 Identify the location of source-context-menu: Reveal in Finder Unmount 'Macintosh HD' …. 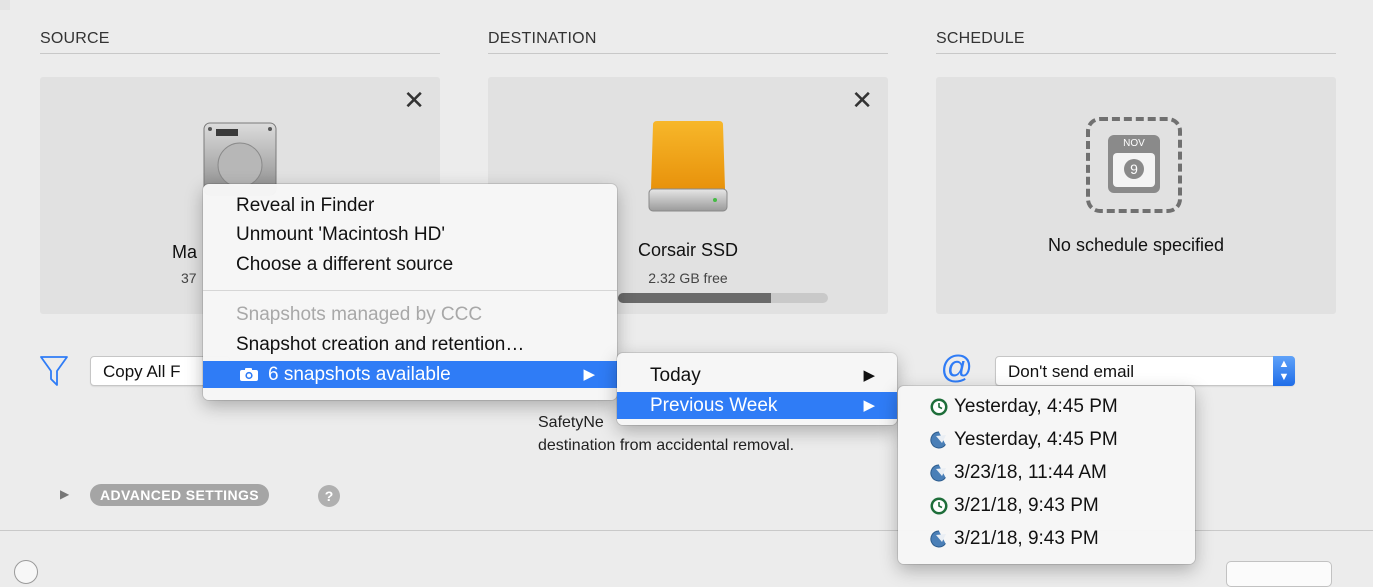
(410, 292).